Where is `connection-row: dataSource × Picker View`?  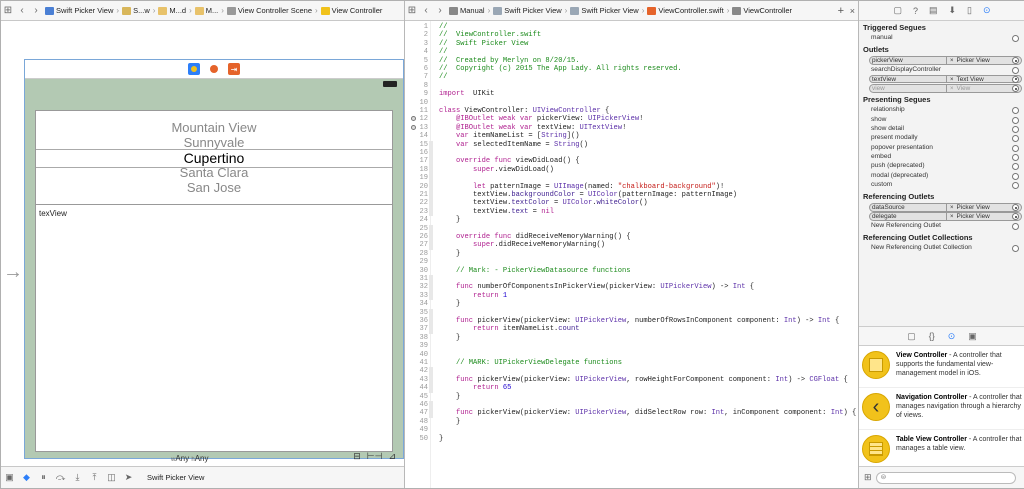
connection-row: dataSource × Picker View is located at coordinates (941, 207).